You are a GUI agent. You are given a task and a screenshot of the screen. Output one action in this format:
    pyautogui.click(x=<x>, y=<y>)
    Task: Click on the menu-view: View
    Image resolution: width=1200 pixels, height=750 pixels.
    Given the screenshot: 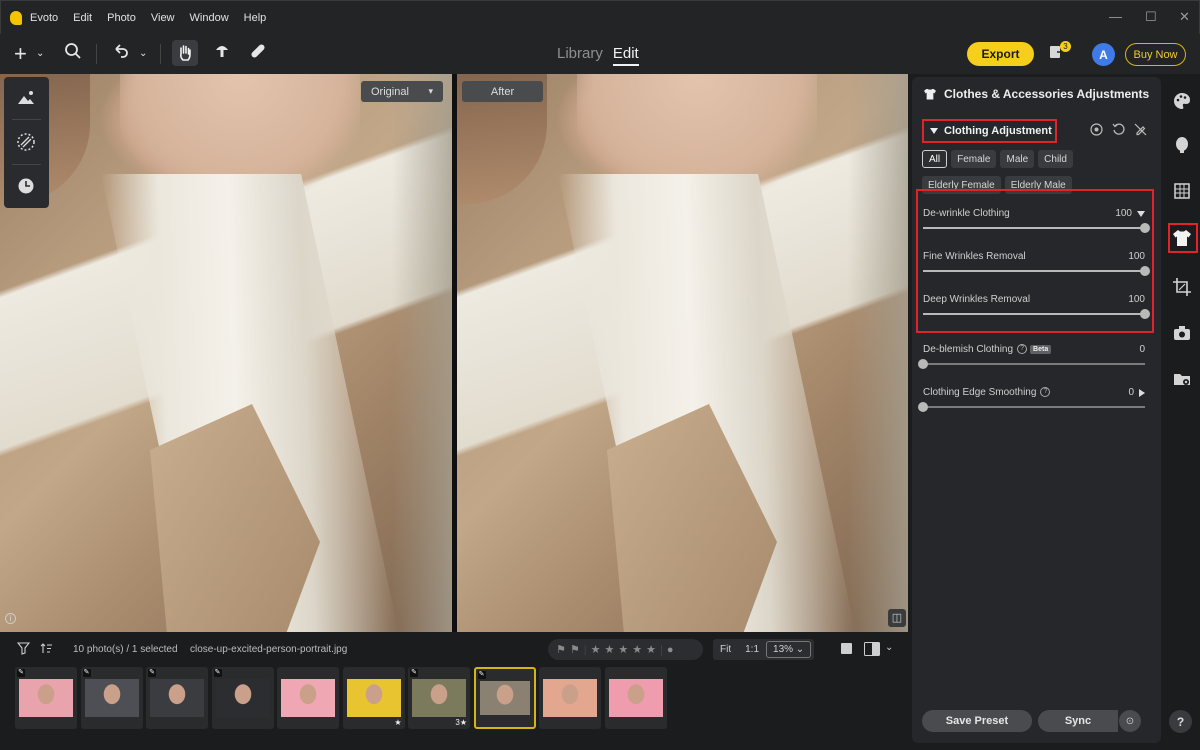 What is the action you would take?
    pyautogui.click(x=163, y=18)
    